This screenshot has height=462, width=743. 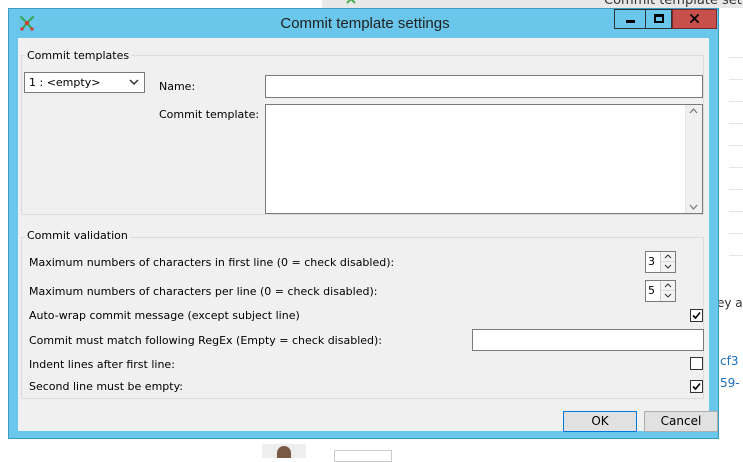 I want to click on scroll-up-icon, so click(x=693, y=111).